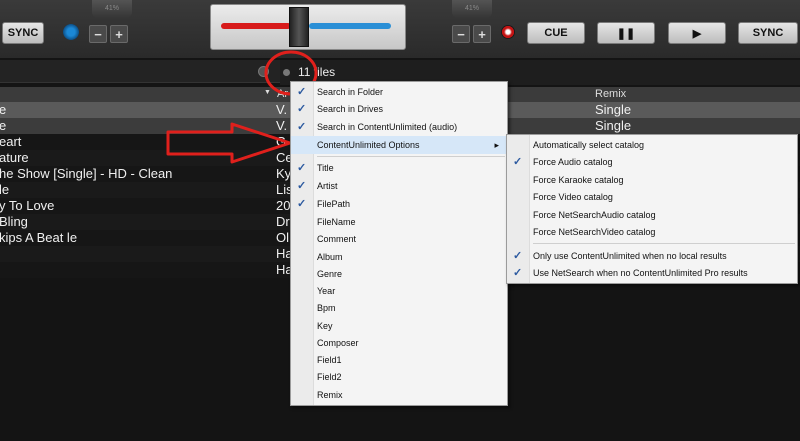 The width and height of the screenshot is (800, 441). What do you see at coordinates (338, 343) in the screenshot?
I see `menu-item-label: Composer` at bounding box center [338, 343].